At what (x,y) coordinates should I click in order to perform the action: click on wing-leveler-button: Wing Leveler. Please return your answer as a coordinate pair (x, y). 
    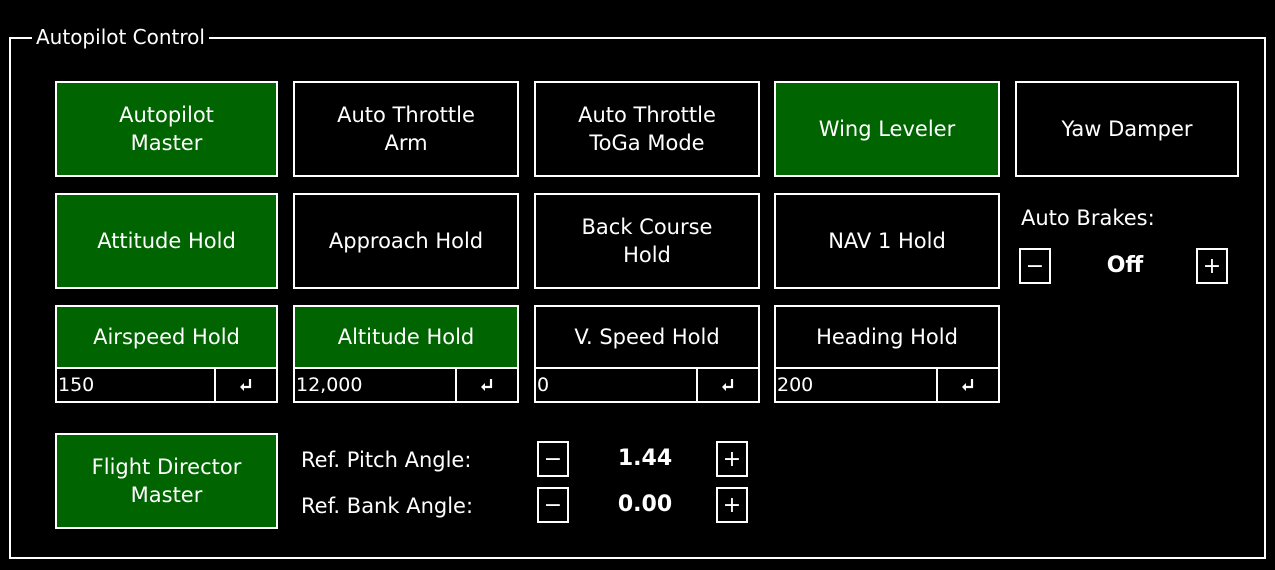
    Looking at the image, I should click on (887, 129).